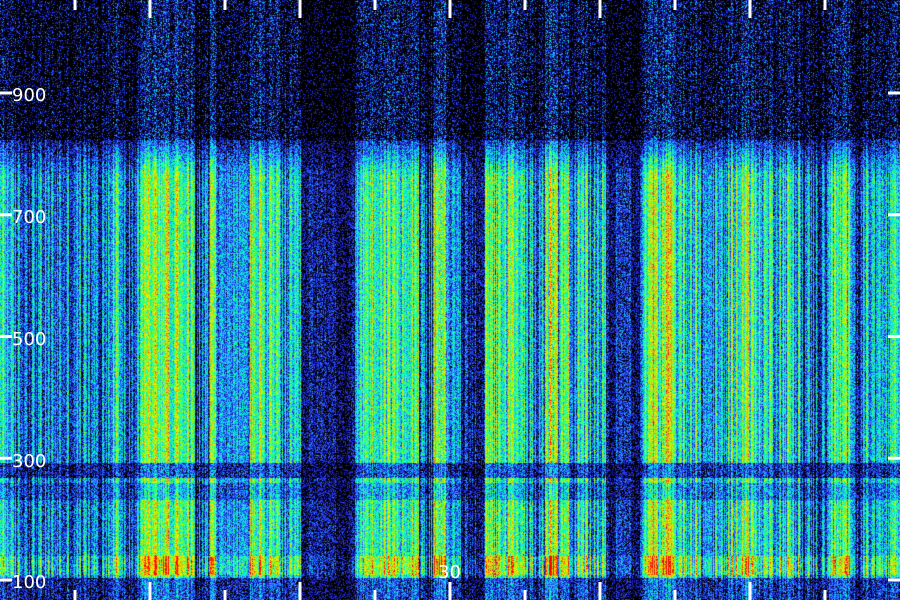 Image resolution: width=900 pixels, height=600 pixels. What do you see at coordinates (29, 582) in the screenshot?
I see `y-tick-label-100: 100` at bounding box center [29, 582].